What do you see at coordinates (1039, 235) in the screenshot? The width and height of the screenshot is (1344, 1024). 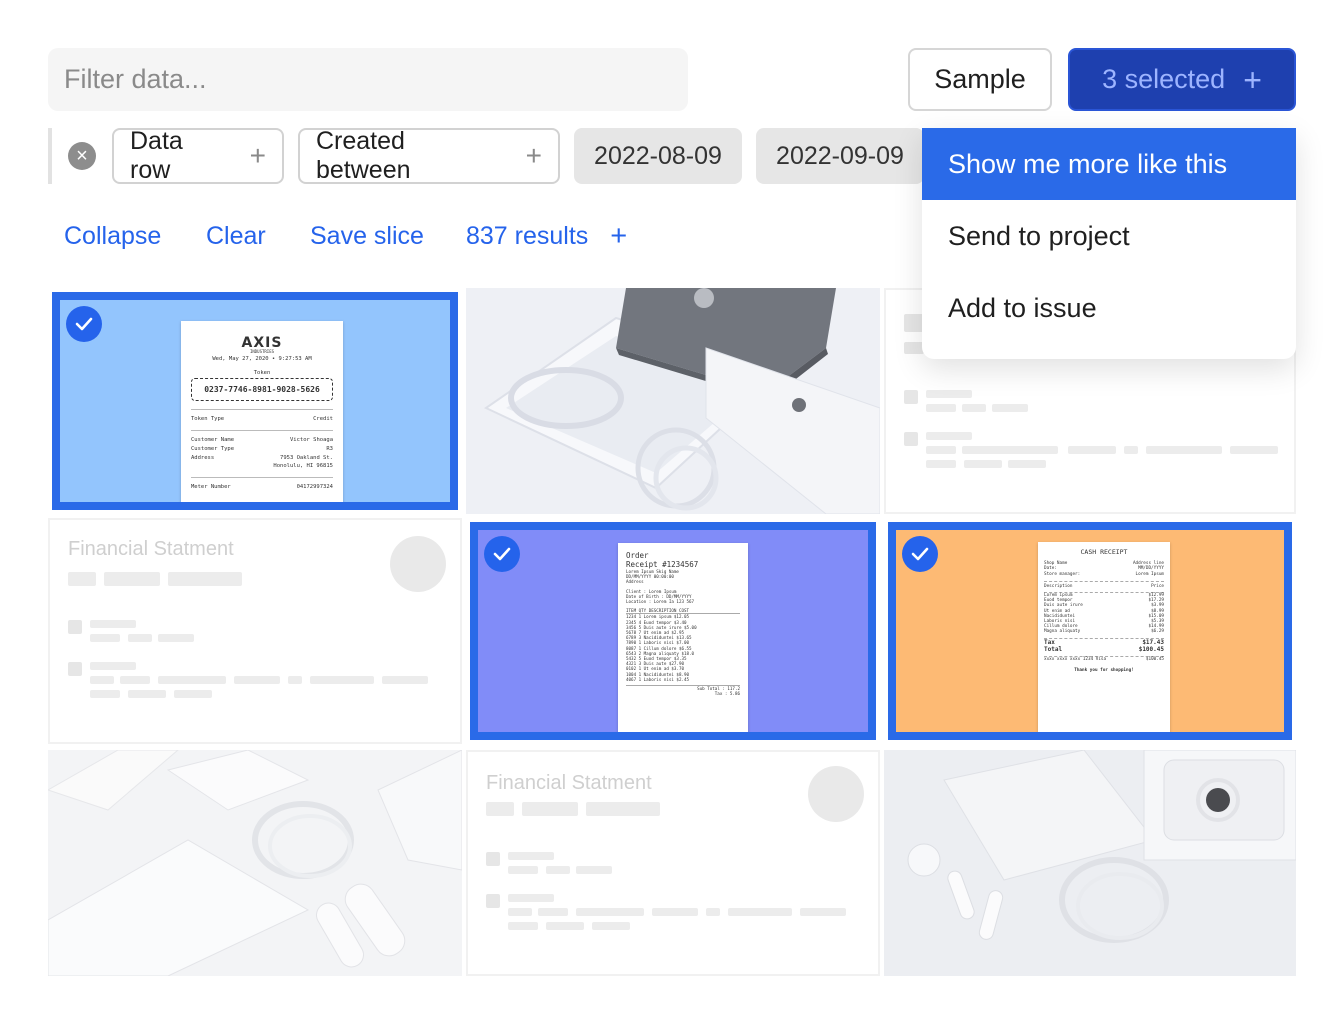 I see `menu-item-label: Send to project` at bounding box center [1039, 235].